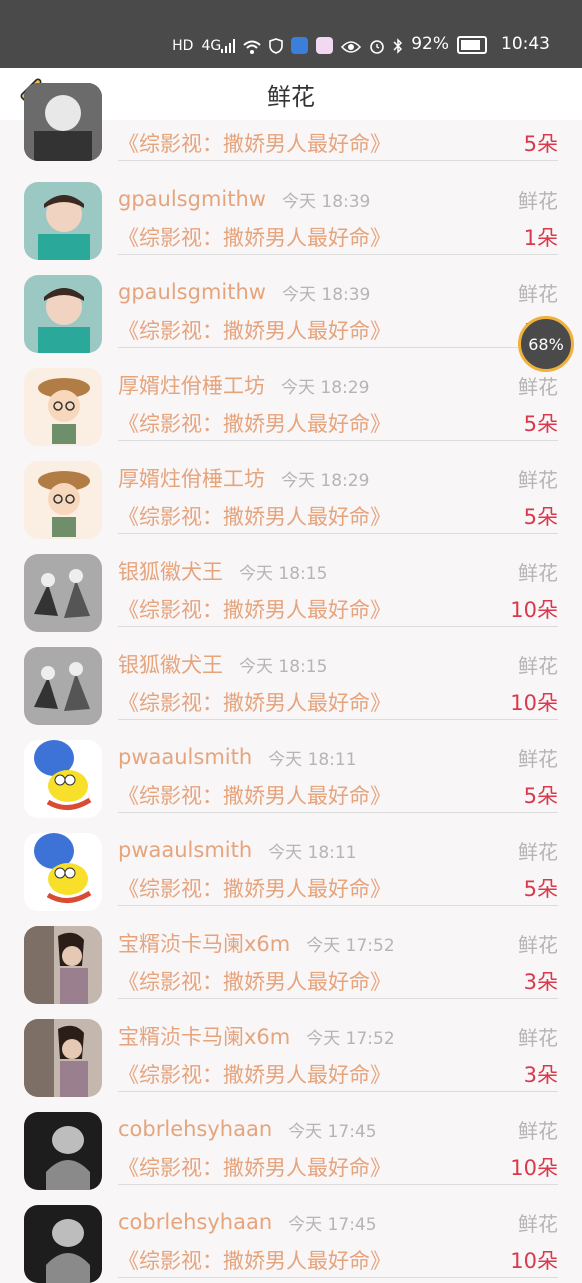 This screenshot has width=582, height=1283. What do you see at coordinates (430, 44) in the screenshot?
I see `battery-percent: 92%` at bounding box center [430, 44].